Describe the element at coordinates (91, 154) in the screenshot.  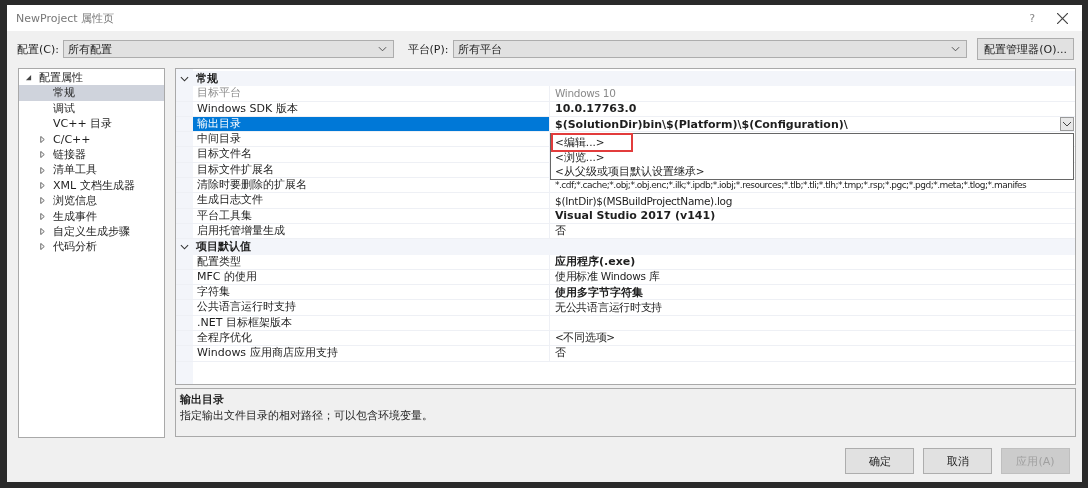
I see `tree-item: 链接器` at that location.